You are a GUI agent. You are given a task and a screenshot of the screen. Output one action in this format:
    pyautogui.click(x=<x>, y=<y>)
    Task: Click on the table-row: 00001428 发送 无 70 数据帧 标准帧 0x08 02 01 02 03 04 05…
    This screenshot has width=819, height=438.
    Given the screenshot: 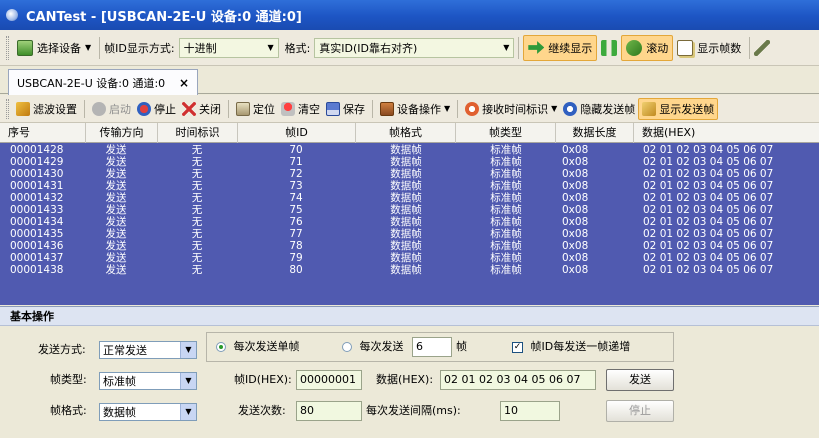 What is the action you would take?
    pyautogui.click(x=409, y=150)
    